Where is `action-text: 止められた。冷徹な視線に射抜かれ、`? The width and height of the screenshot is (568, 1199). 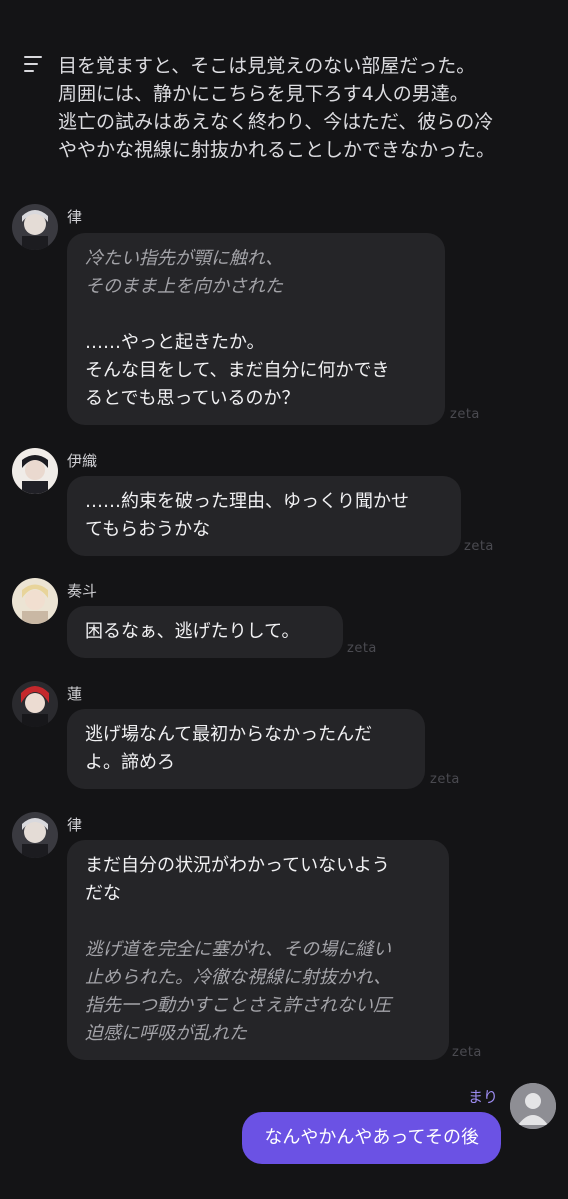
action-text: 止められた。冷徹な視線に射抜かれ、 is located at coordinates (238, 977).